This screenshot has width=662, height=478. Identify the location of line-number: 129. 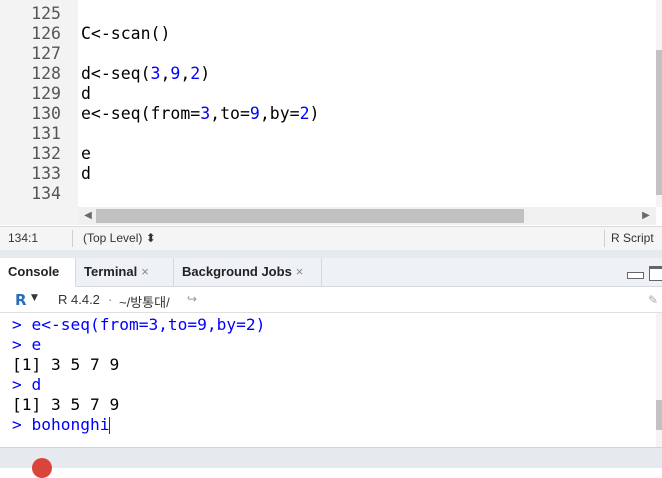
(46, 93).